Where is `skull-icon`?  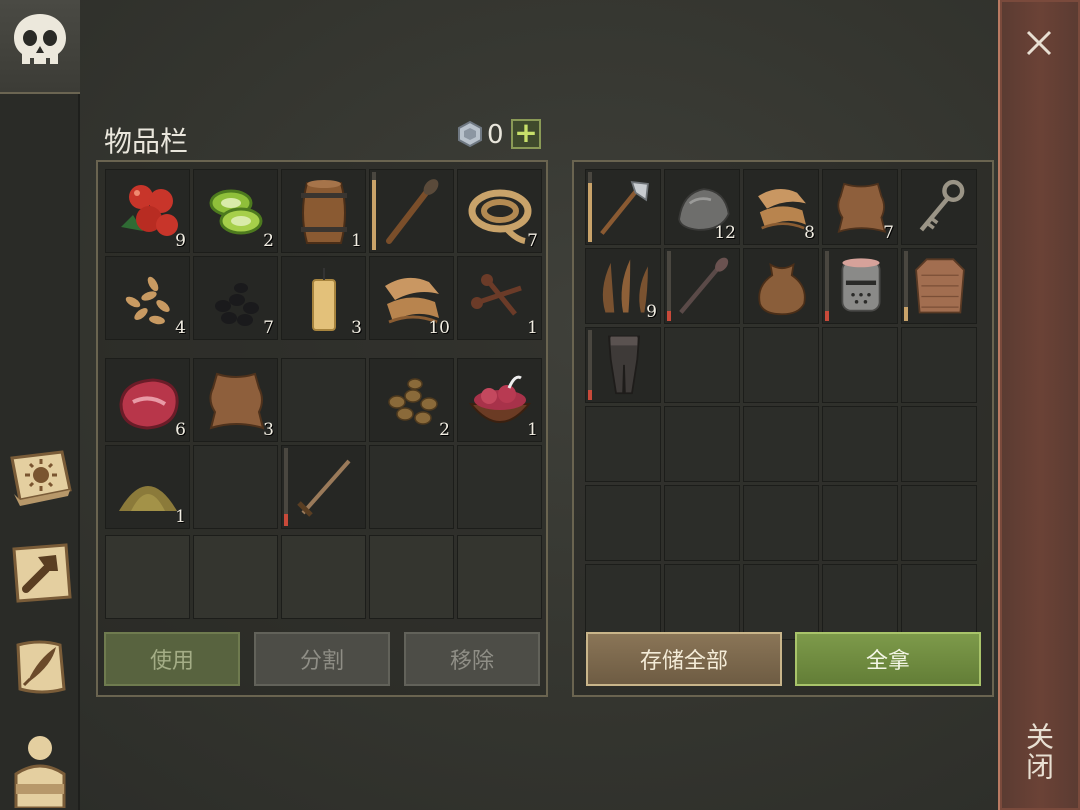 skull-icon is located at coordinates (40, 39).